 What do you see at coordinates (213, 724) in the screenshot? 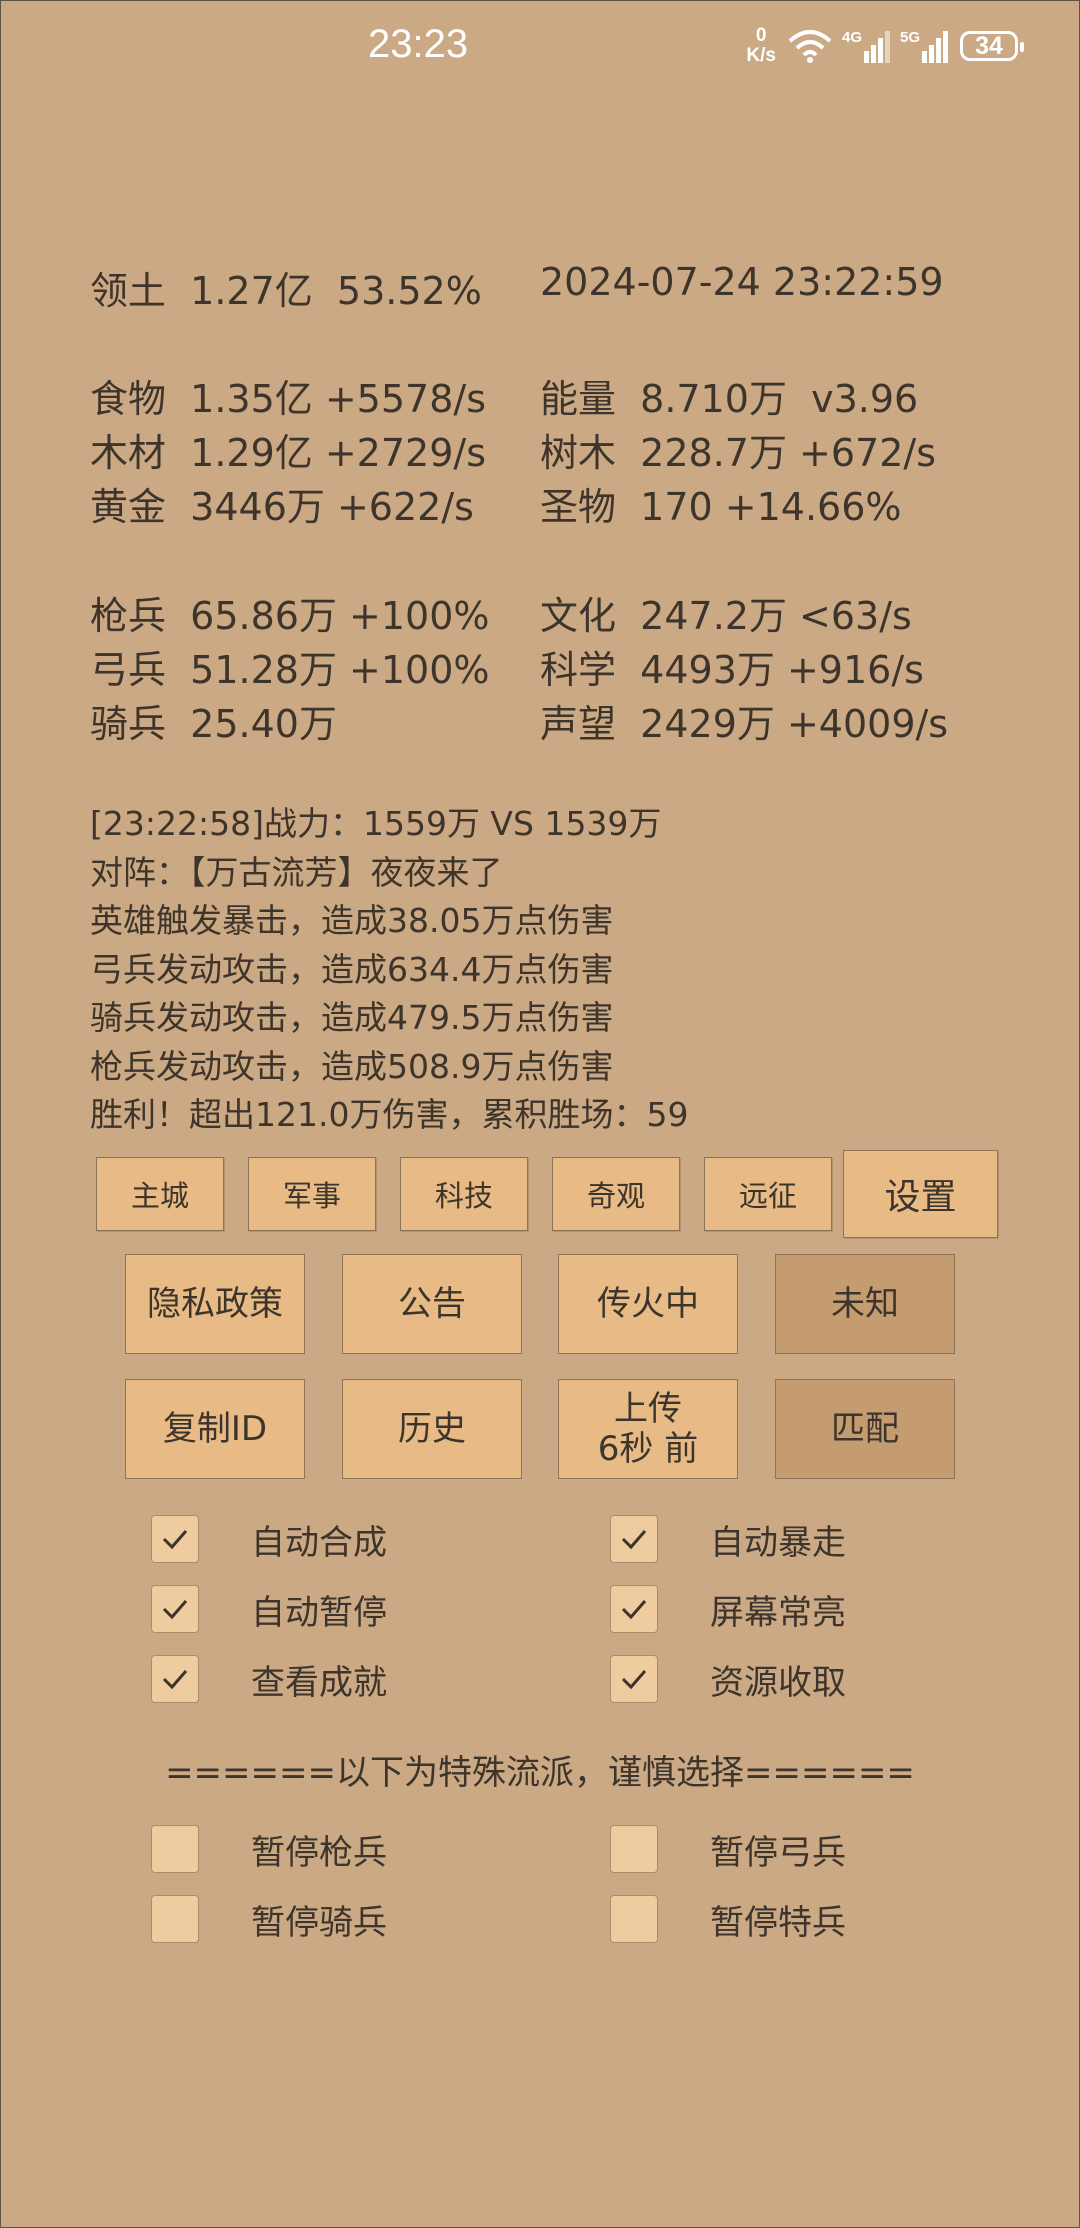
I see `cavalry-stat: 骑兵 25.40万` at bounding box center [213, 724].